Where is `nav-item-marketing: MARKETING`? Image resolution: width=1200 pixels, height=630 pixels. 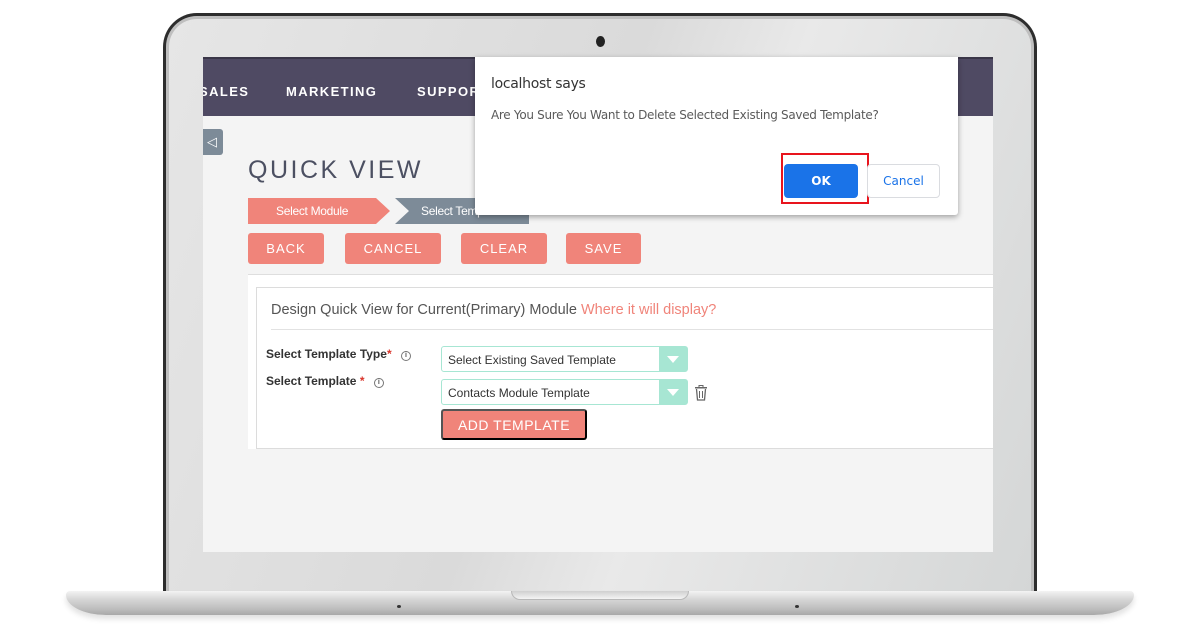
nav-item-marketing: MARKETING is located at coordinates (331, 91).